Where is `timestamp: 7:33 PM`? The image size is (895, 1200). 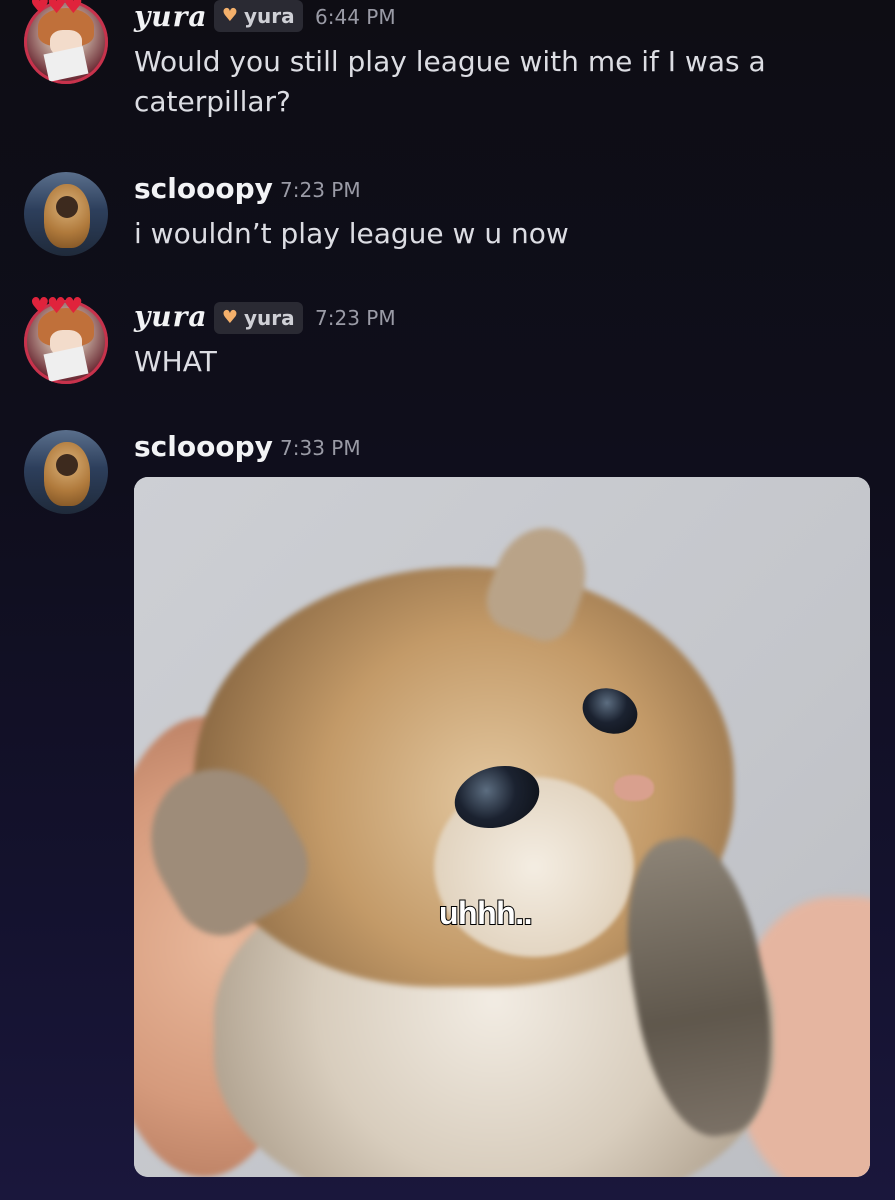
timestamp: 7:33 PM is located at coordinates (320, 448).